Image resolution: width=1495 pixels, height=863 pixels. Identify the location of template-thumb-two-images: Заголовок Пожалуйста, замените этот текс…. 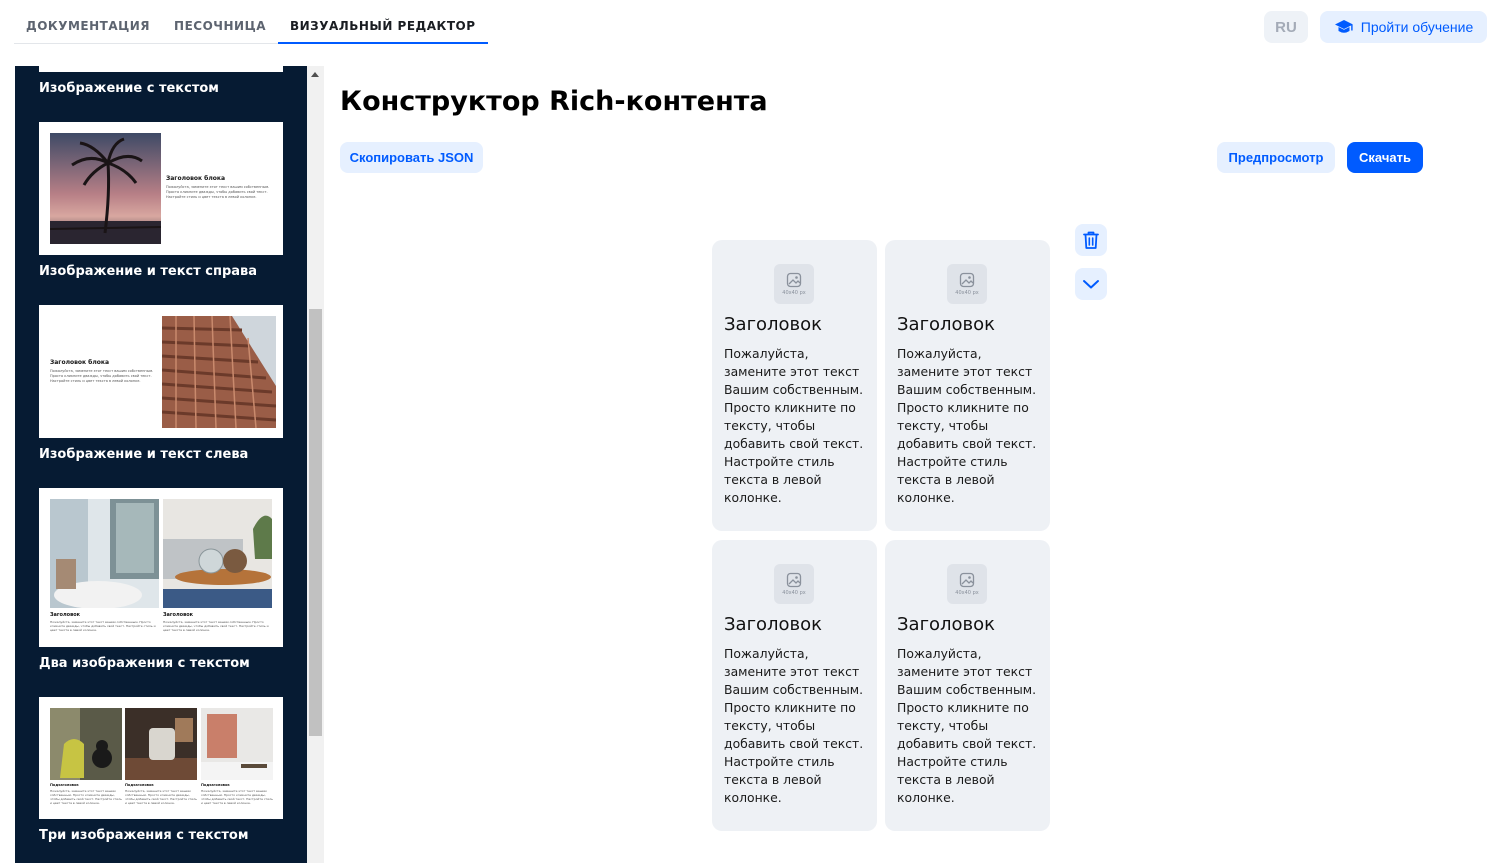
(161, 567).